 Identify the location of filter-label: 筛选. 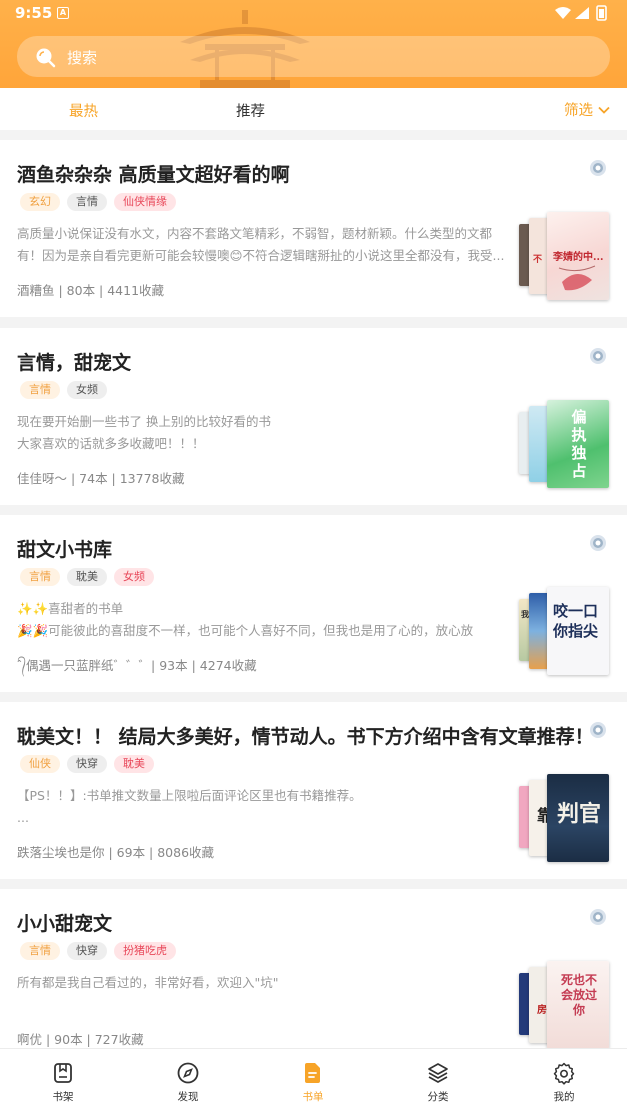
(578, 111).